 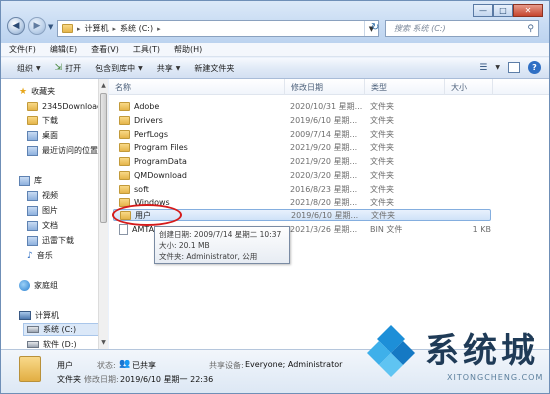 What do you see at coordinates (530, 29) in the screenshot?
I see `search-icon: ⚲` at bounding box center [530, 29].